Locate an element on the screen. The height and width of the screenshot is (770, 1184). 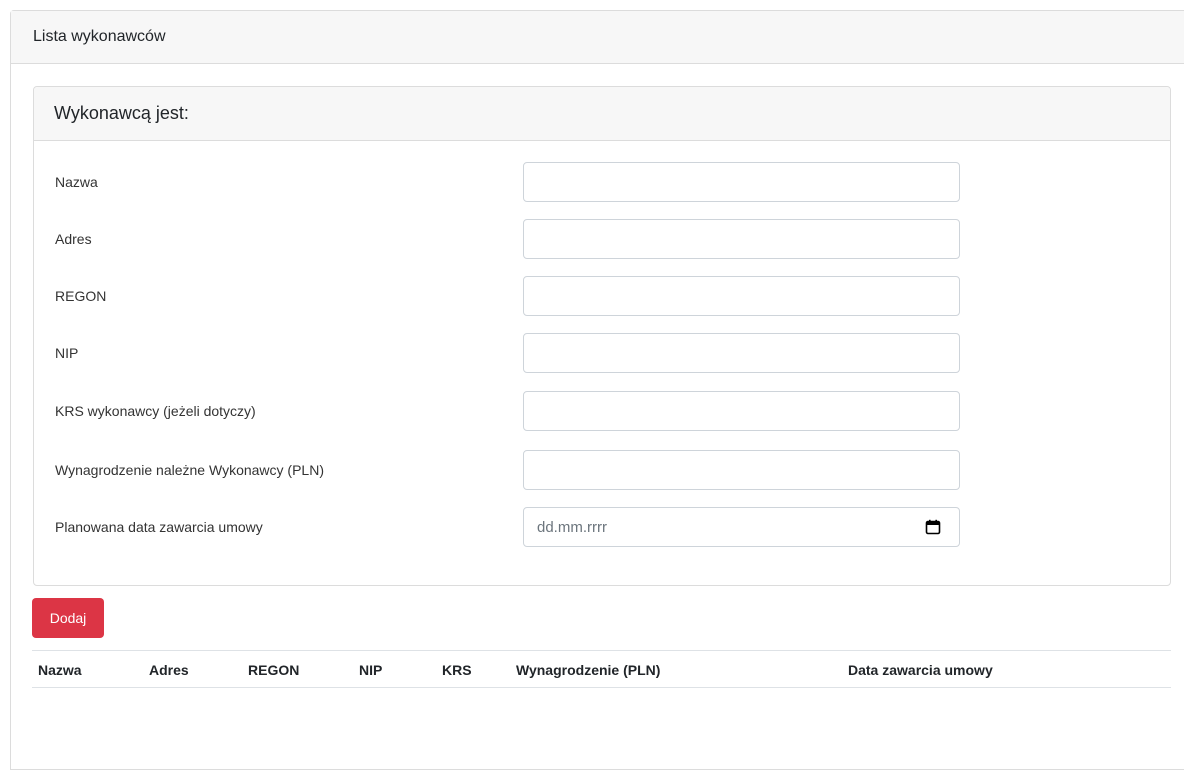
address-label: Adres is located at coordinates (73, 239).